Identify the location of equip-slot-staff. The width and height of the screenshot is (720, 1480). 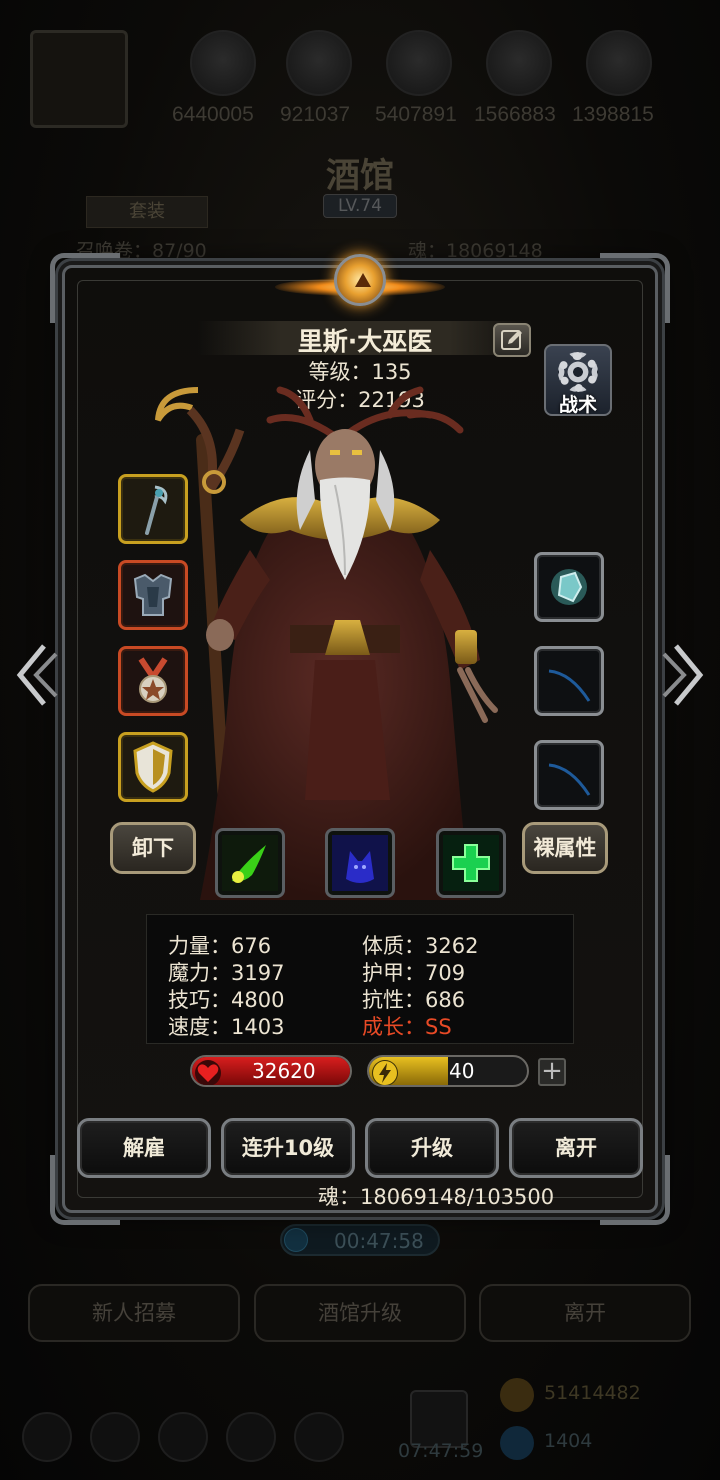
(153, 509).